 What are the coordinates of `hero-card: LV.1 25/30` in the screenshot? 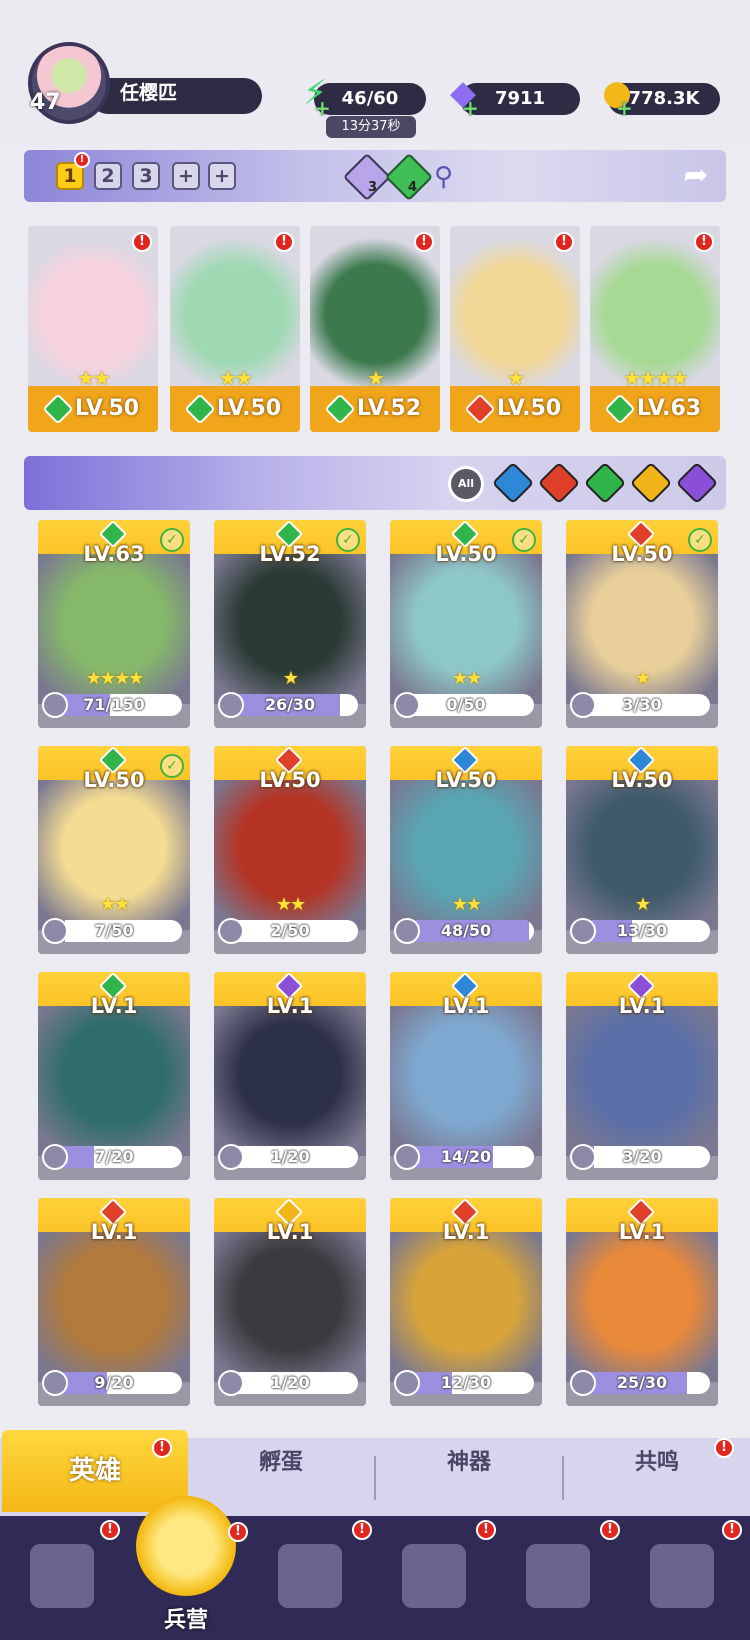 It's located at (642, 1302).